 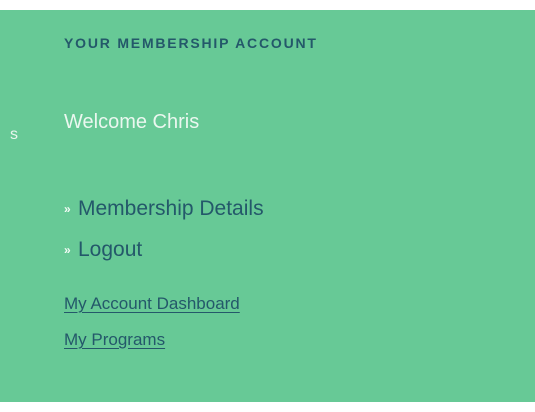 I want to click on menu-item-membership-details: » Membership Details, so click(x=164, y=209).